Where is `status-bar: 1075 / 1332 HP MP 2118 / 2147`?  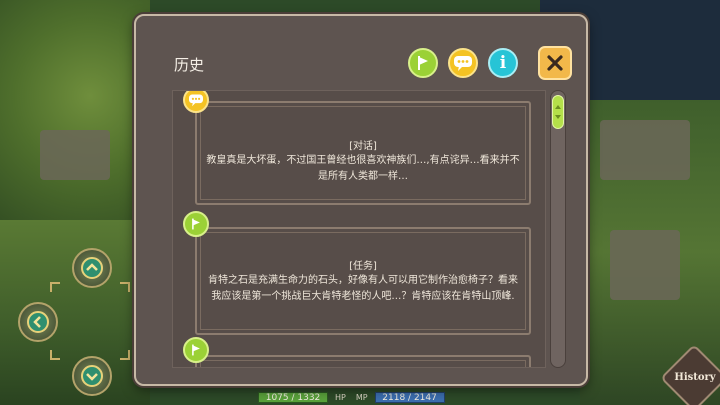
status-bar: 1075 / 1332 HP MP 2118 / 2147 is located at coordinates (351, 397).